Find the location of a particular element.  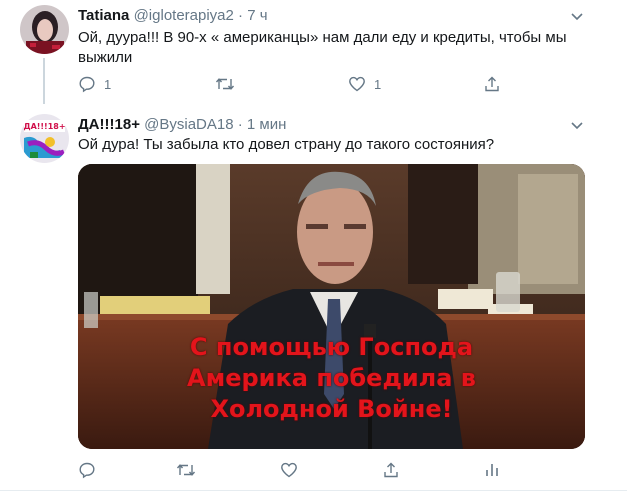

tweet-text-line: выжили is located at coordinates (105, 57).